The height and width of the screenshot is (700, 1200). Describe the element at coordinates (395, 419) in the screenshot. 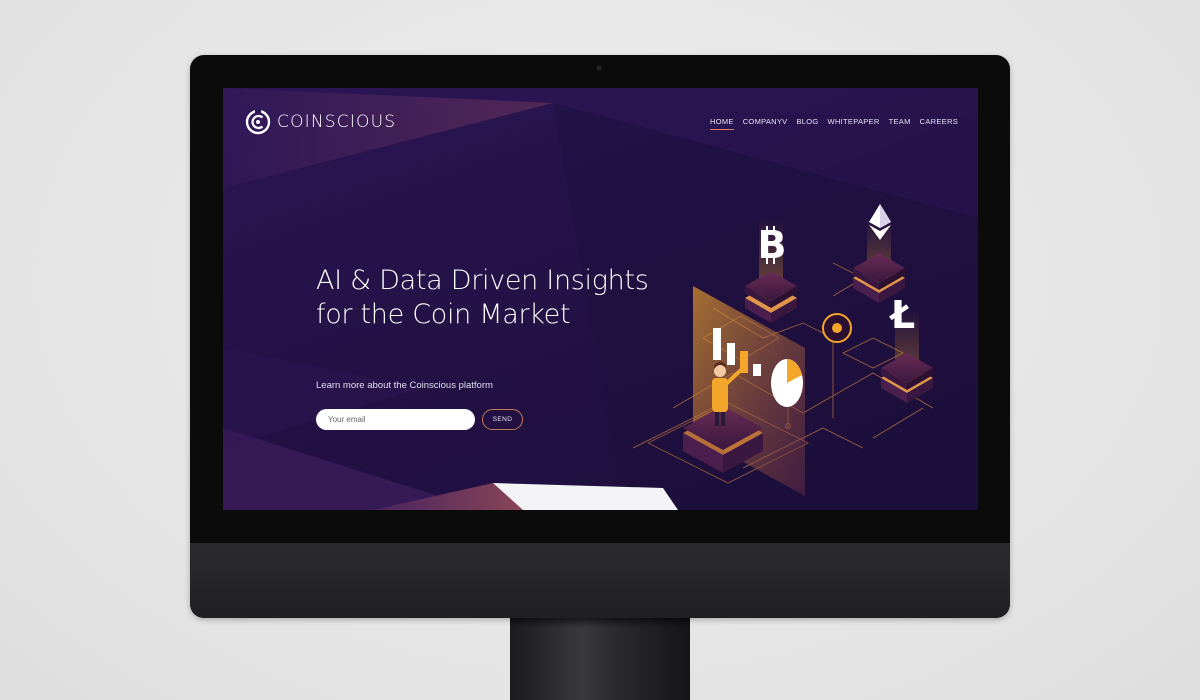

I see `email-input` at that location.